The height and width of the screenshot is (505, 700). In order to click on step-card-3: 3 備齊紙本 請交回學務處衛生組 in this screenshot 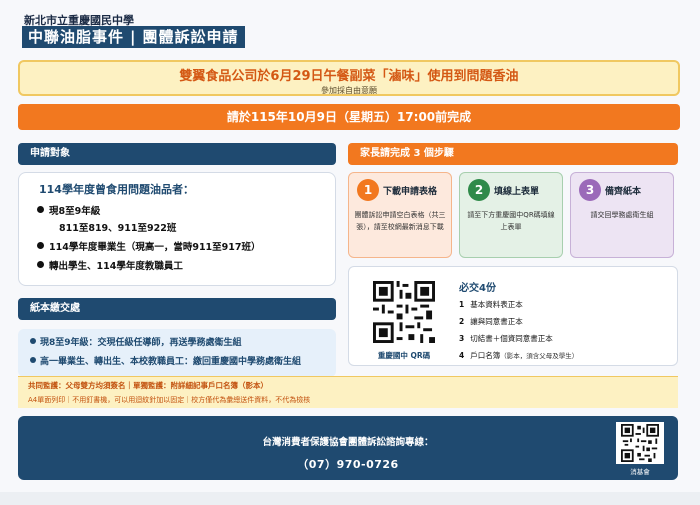, I will do `click(622, 215)`.